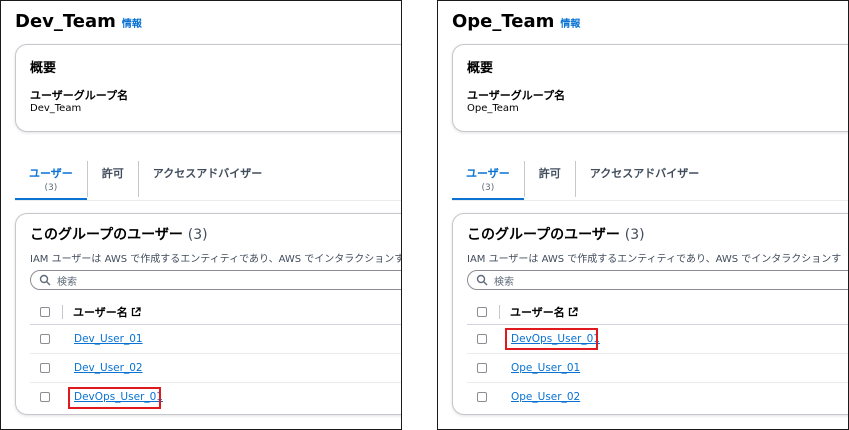 This screenshot has height=430, width=849. What do you see at coordinates (208, 88) in the screenshot?
I see `summary-card: 概要 ユーザーグループ名 Dev_Team` at bounding box center [208, 88].